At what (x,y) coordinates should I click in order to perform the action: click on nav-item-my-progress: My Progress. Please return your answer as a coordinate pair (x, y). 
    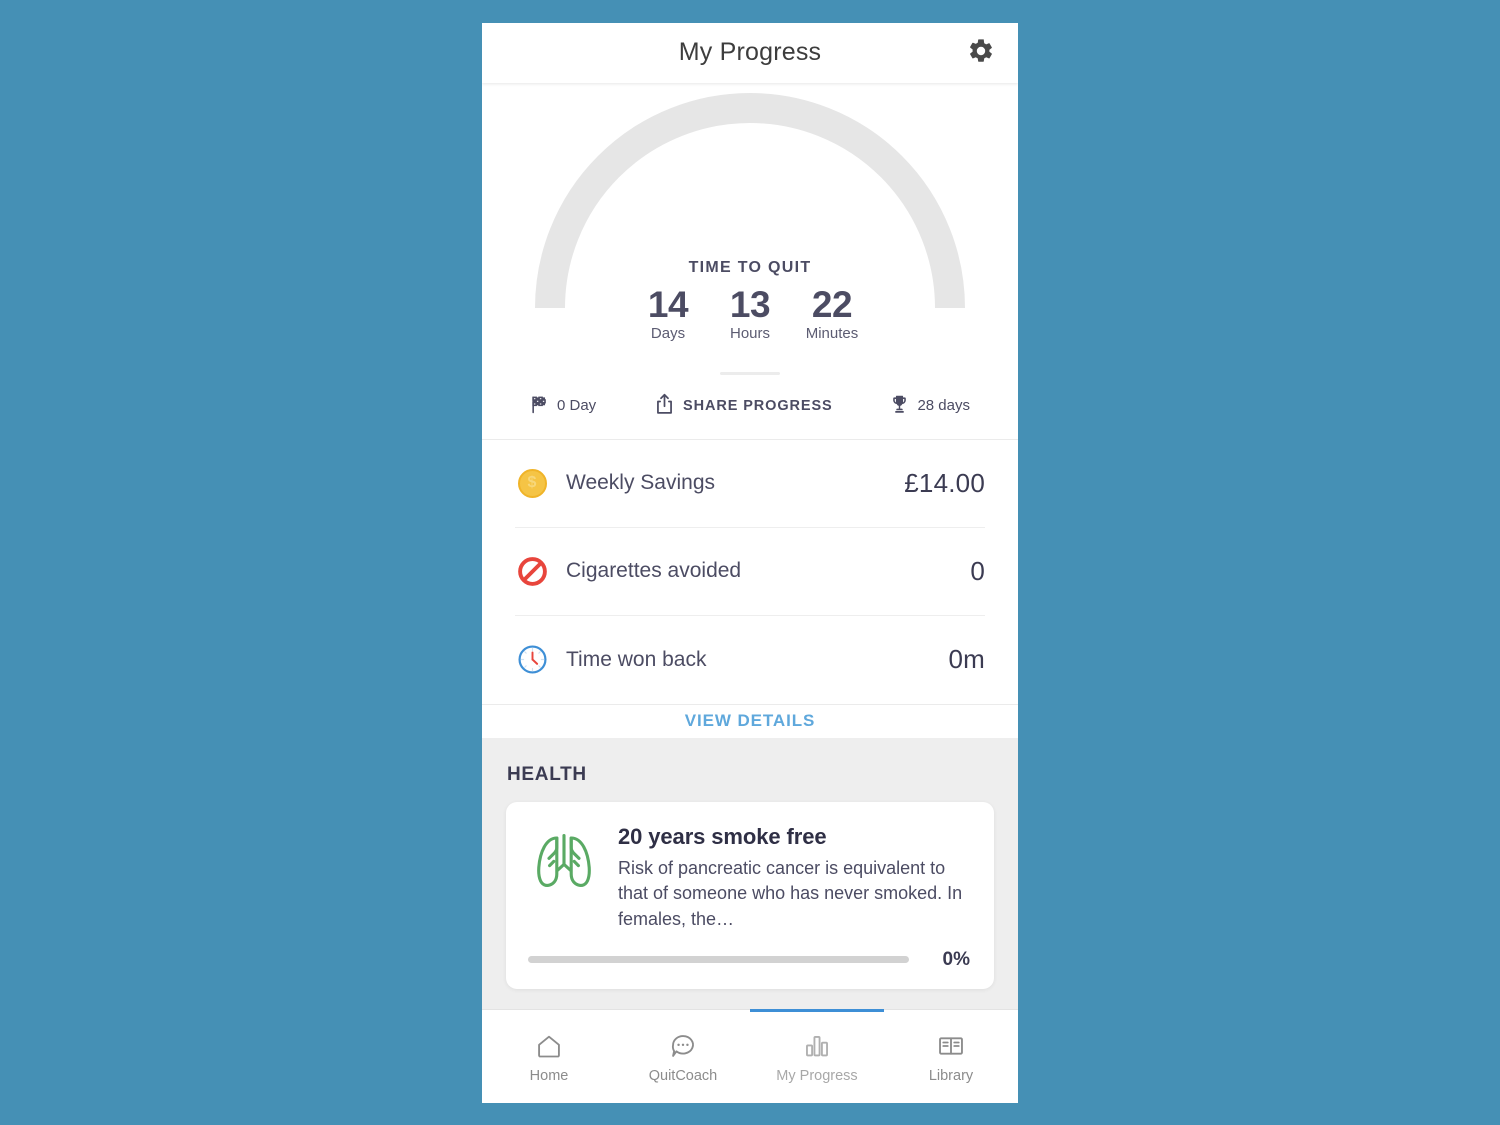
    Looking at the image, I should click on (817, 1055).